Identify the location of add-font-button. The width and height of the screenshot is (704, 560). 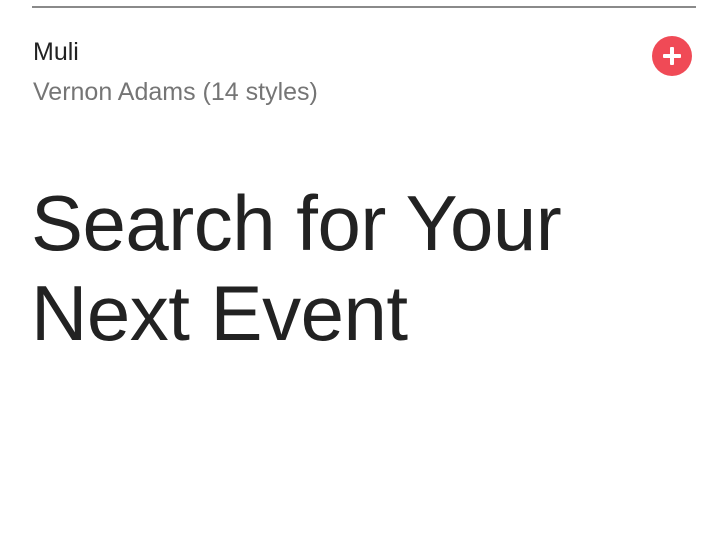
(672, 56).